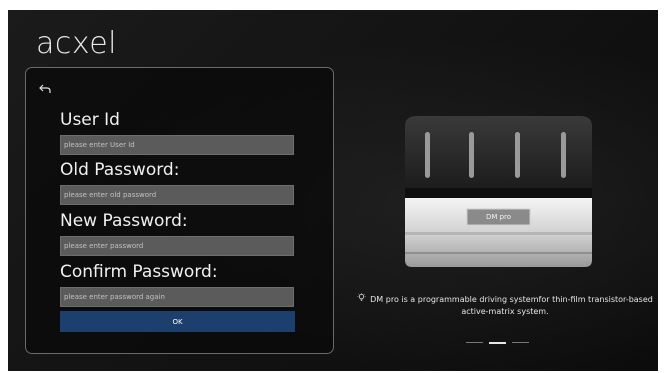 Image resolution: width=664 pixels, height=373 pixels. What do you see at coordinates (124, 221) in the screenshot?
I see `new-password-label: New Password:` at bounding box center [124, 221].